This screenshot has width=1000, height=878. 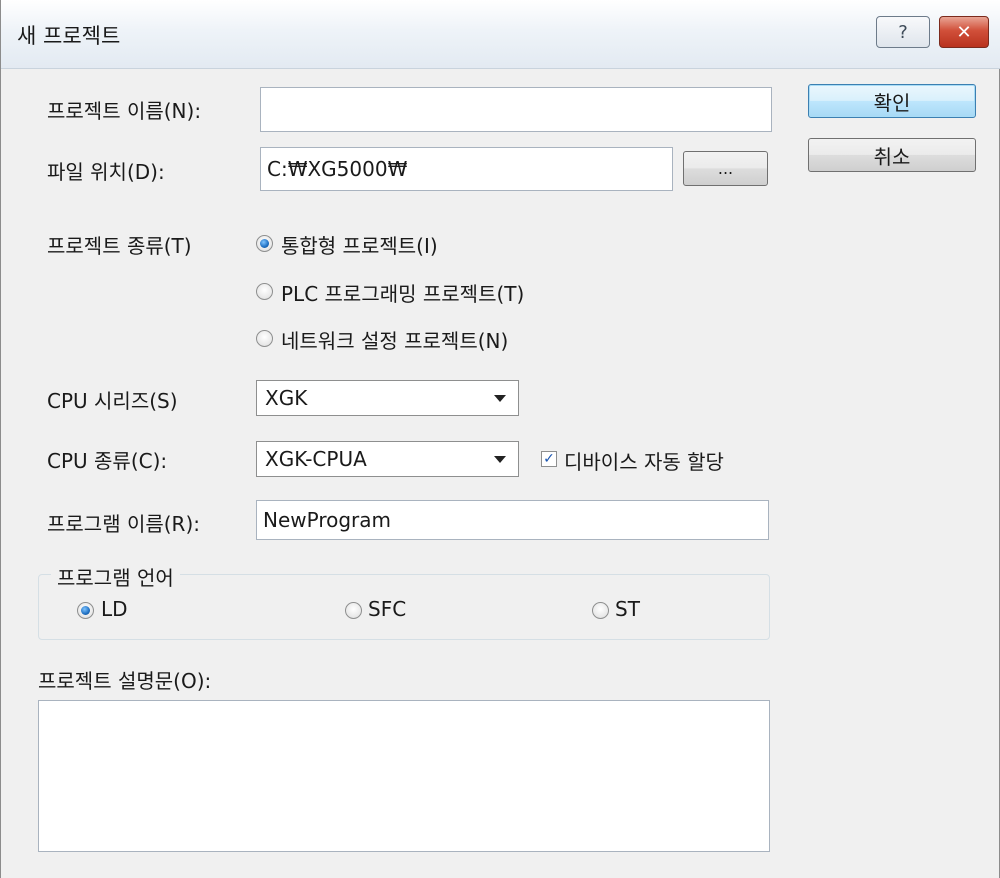 I want to click on help-icon: ?, so click(x=903, y=32).